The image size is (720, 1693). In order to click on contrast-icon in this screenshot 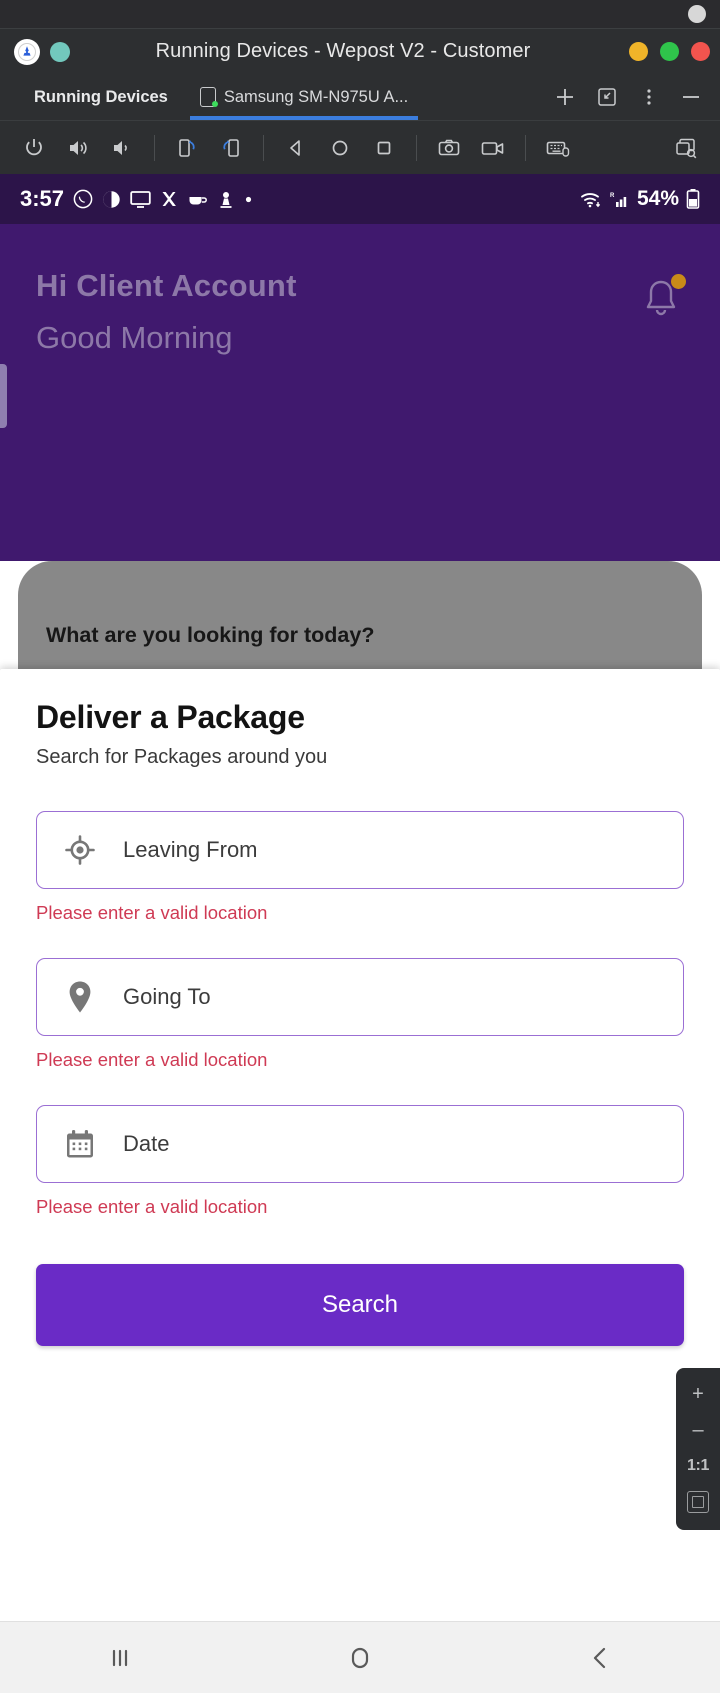, I will do `click(111, 199)`.